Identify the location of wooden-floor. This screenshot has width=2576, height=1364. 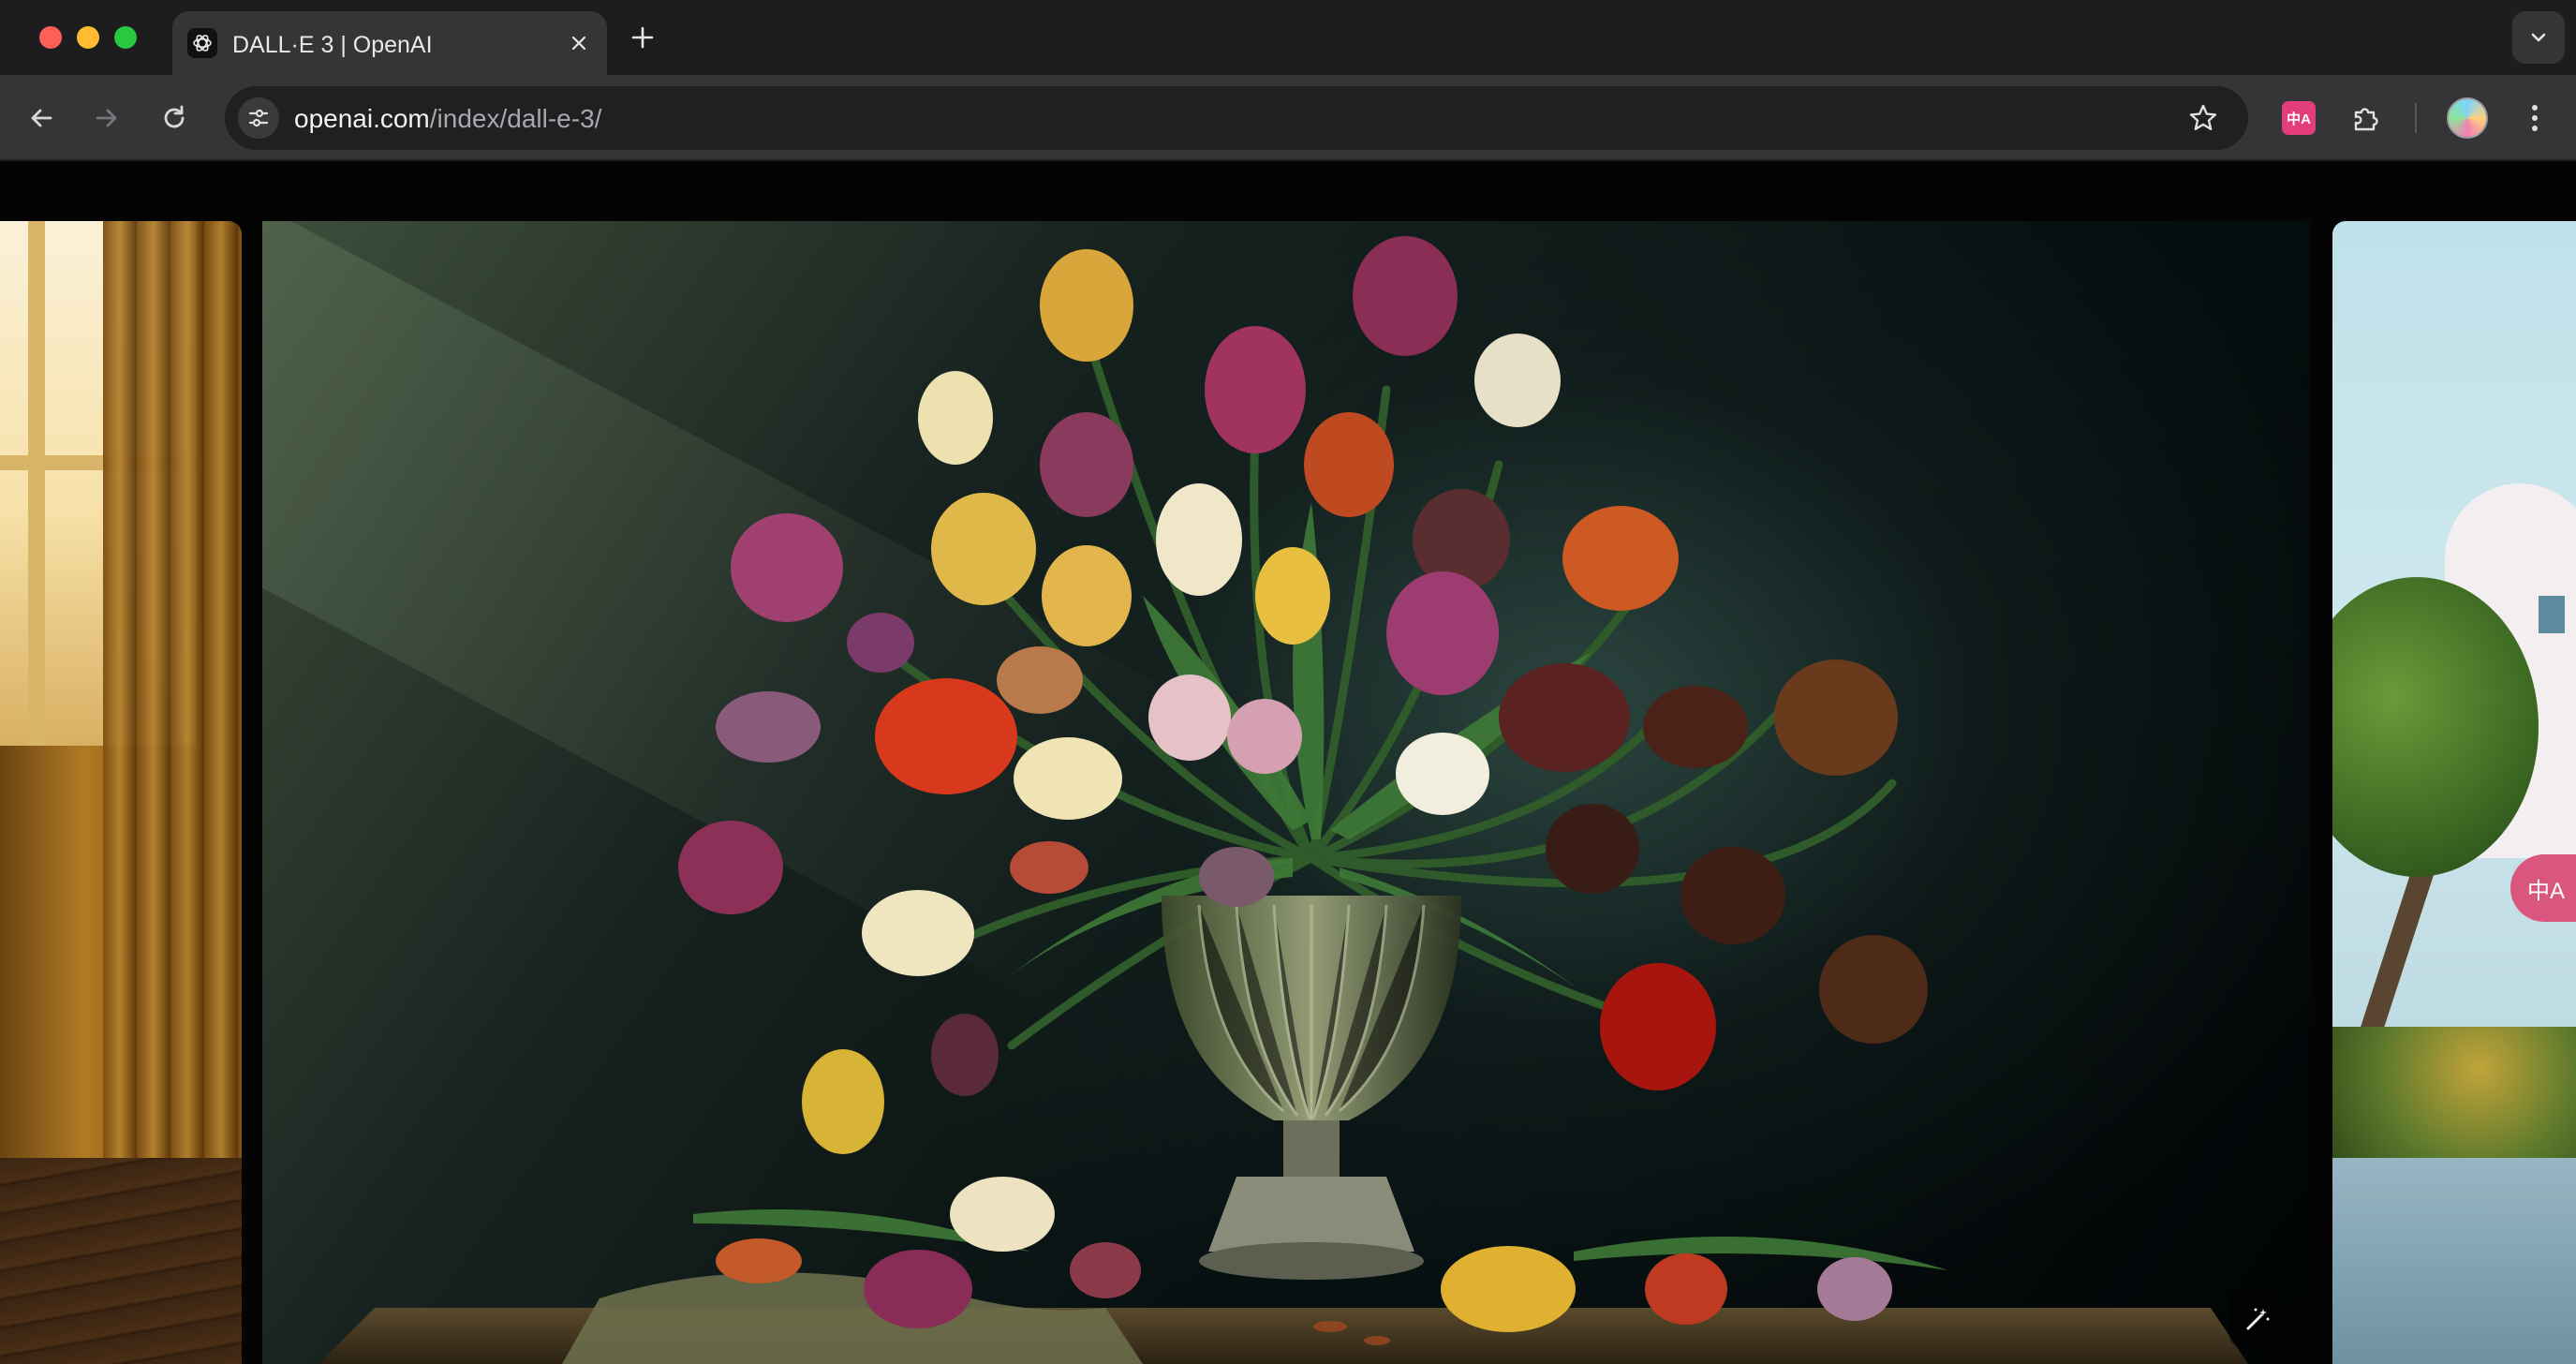
(121, 1261).